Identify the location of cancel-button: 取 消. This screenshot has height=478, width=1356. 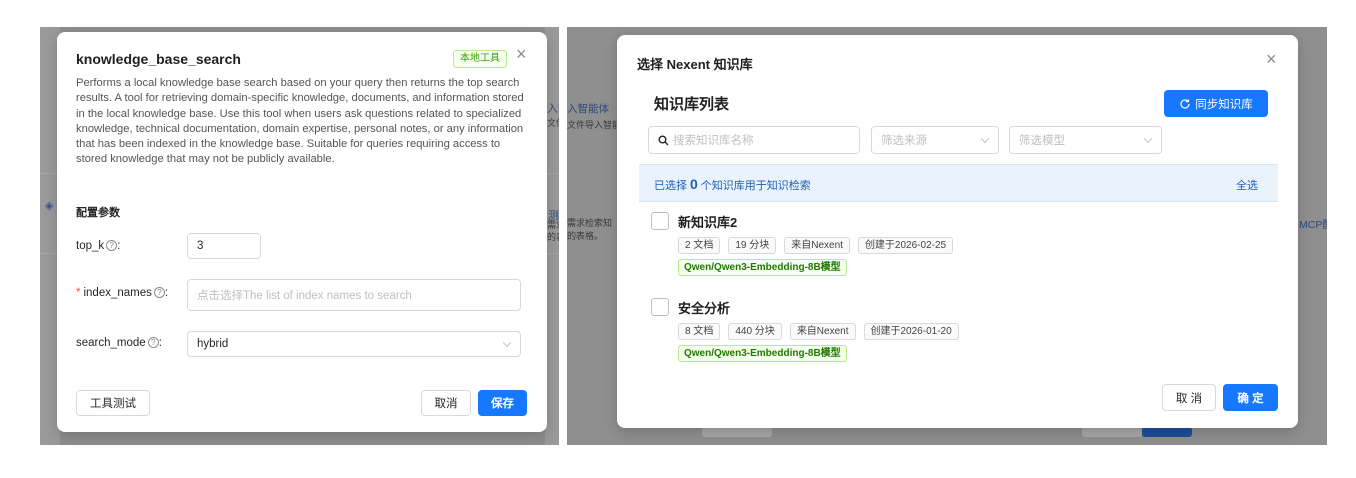
(1189, 397).